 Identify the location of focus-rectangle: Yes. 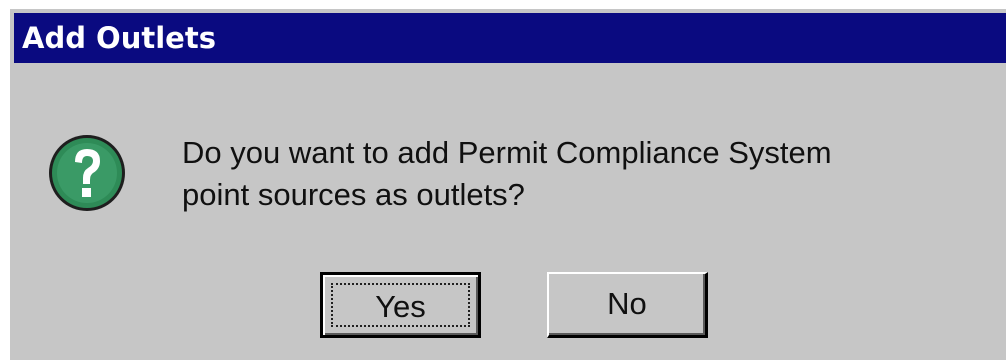
(400, 305).